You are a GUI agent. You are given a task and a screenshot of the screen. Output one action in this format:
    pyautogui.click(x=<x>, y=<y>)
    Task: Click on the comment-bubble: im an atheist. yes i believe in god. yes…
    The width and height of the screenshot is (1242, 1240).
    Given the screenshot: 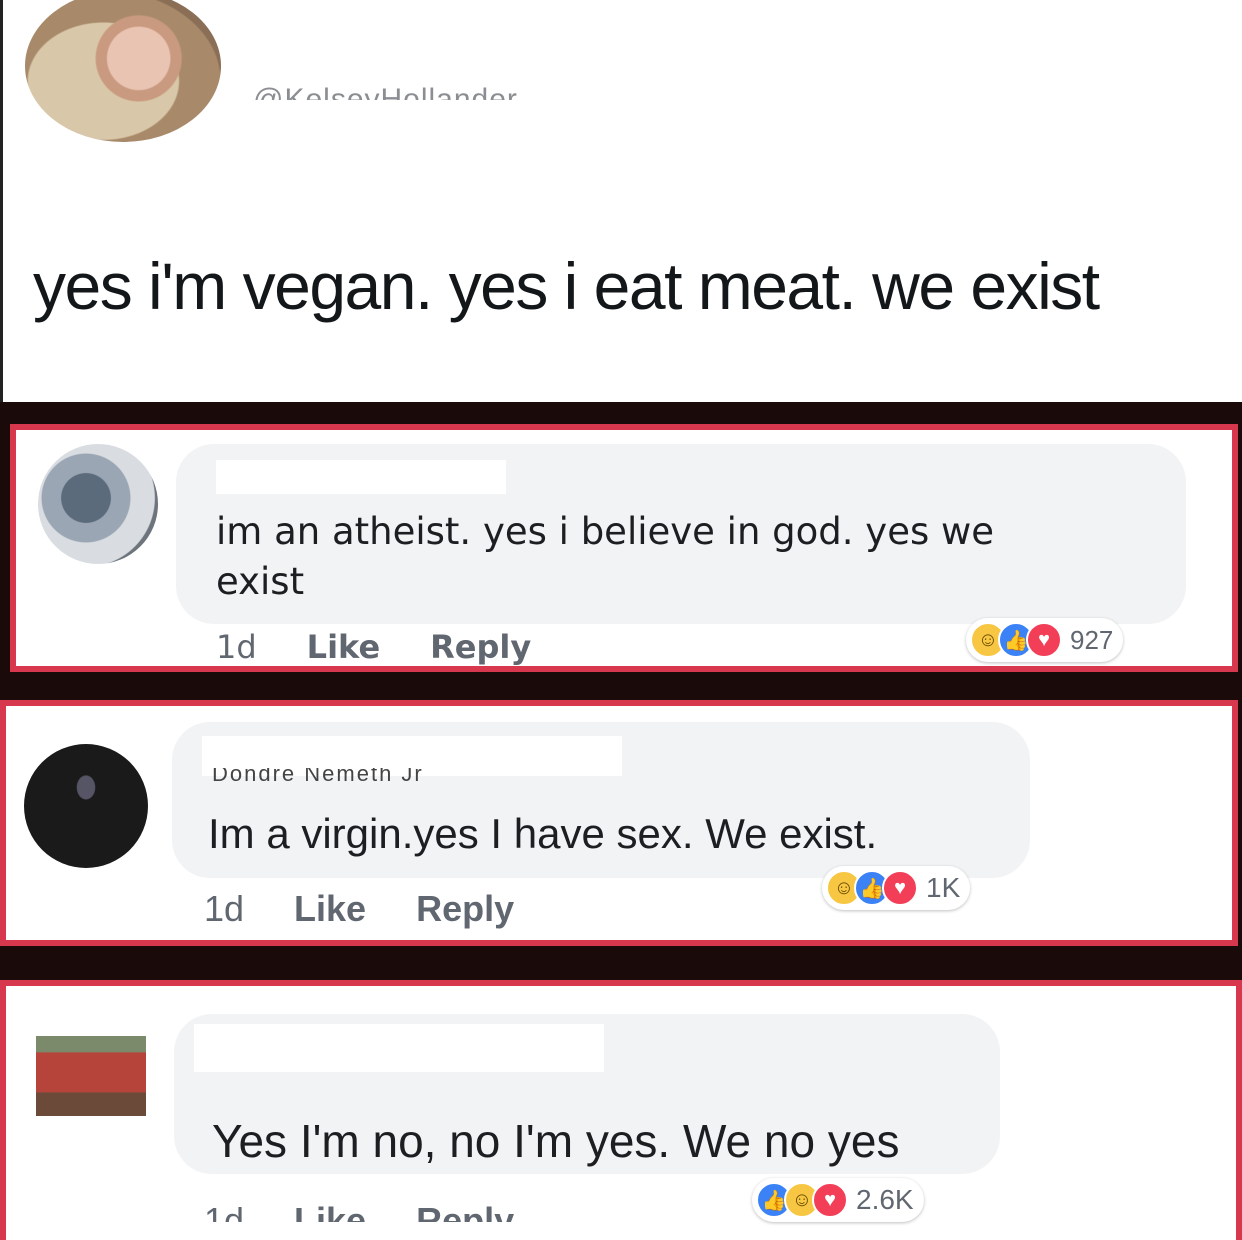 What is the action you would take?
    pyautogui.click(x=681, y=534)
    